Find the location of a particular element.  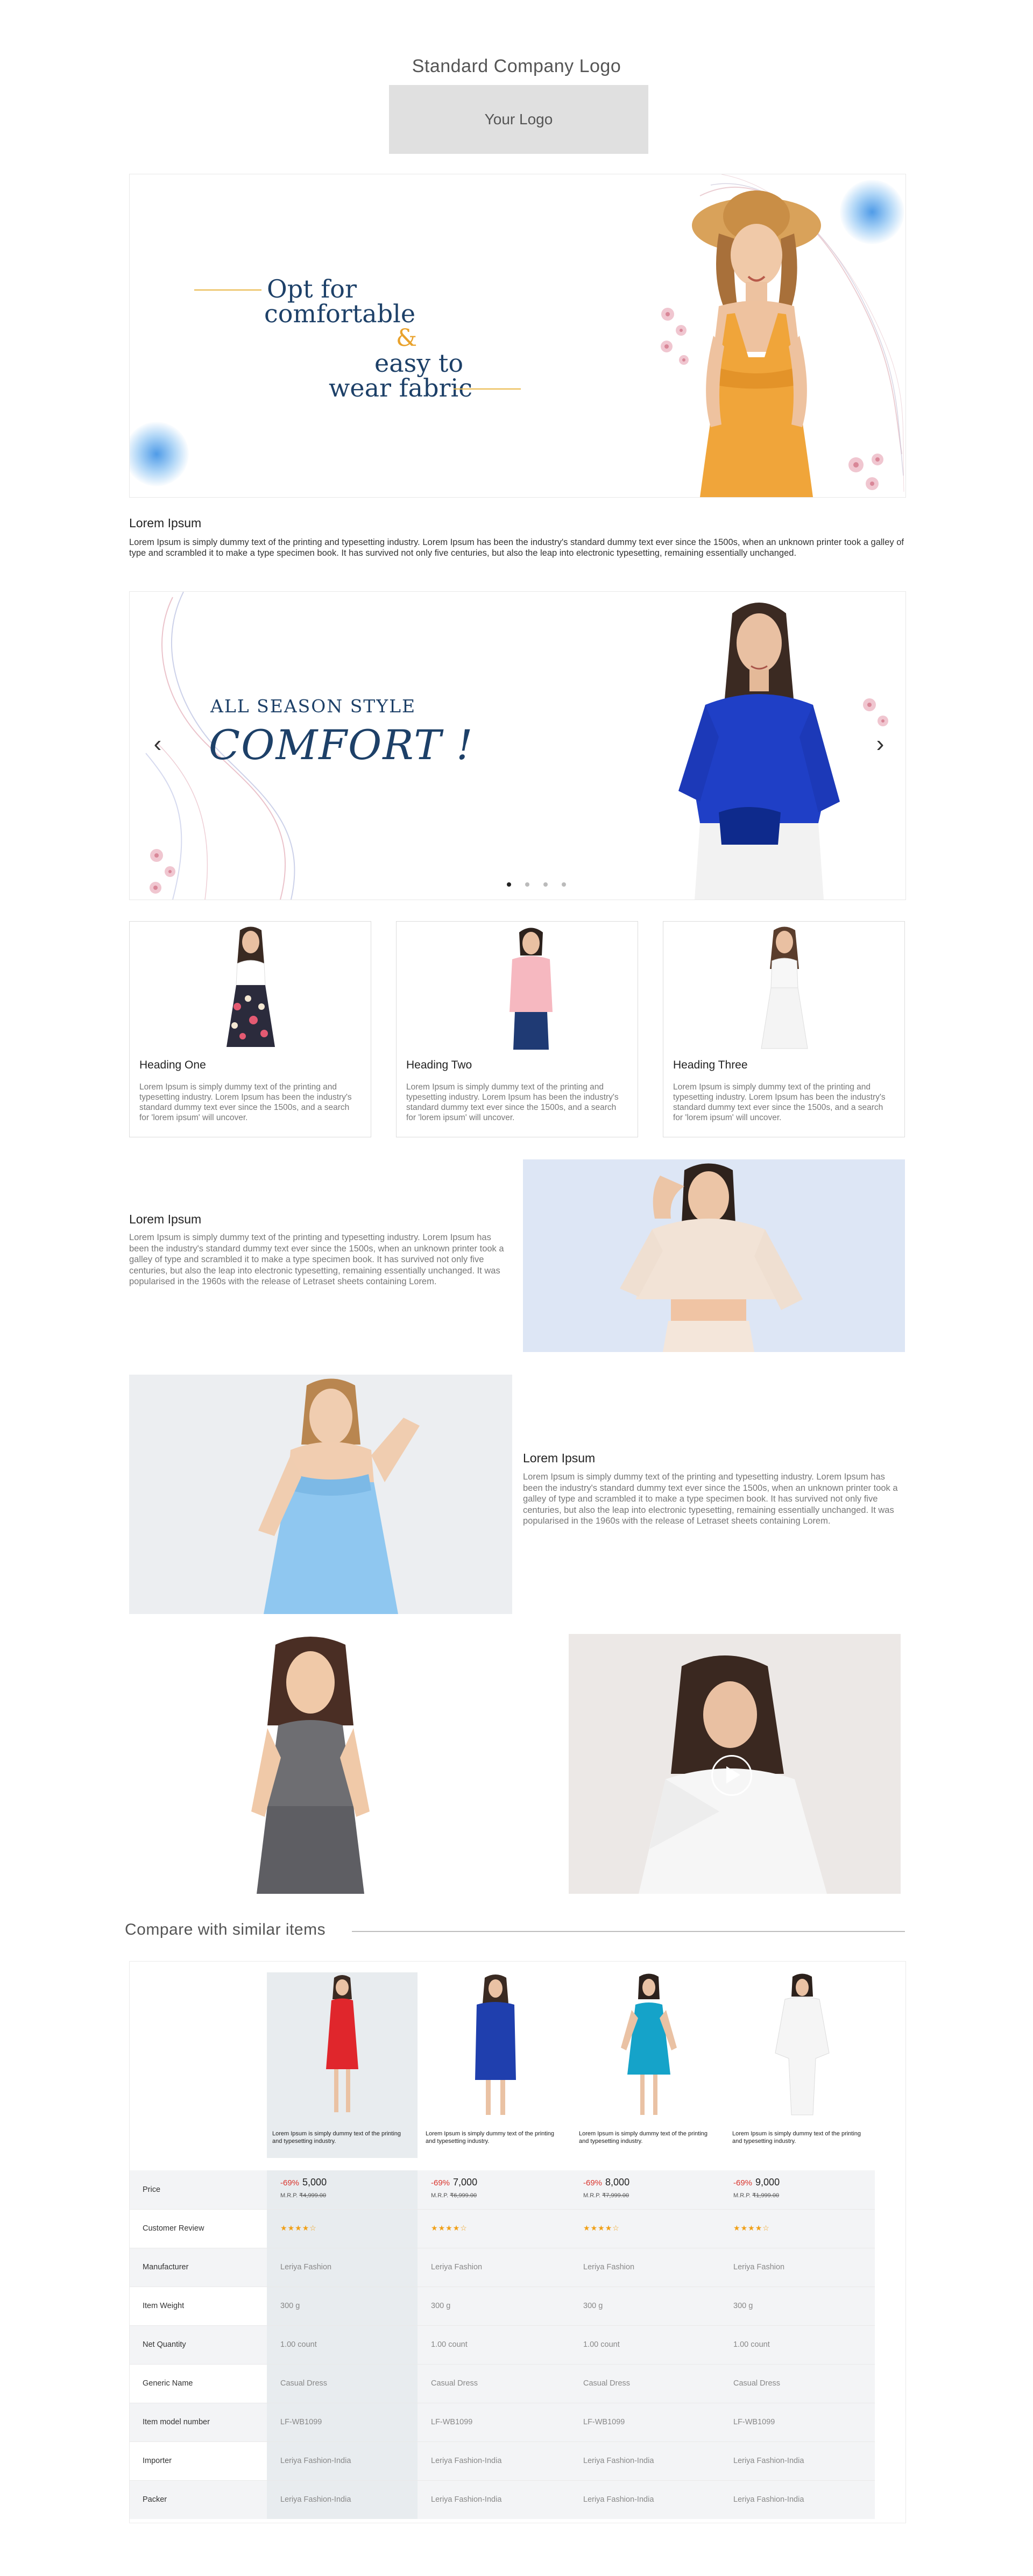

play-icon is located at coordinates (731, 1775).